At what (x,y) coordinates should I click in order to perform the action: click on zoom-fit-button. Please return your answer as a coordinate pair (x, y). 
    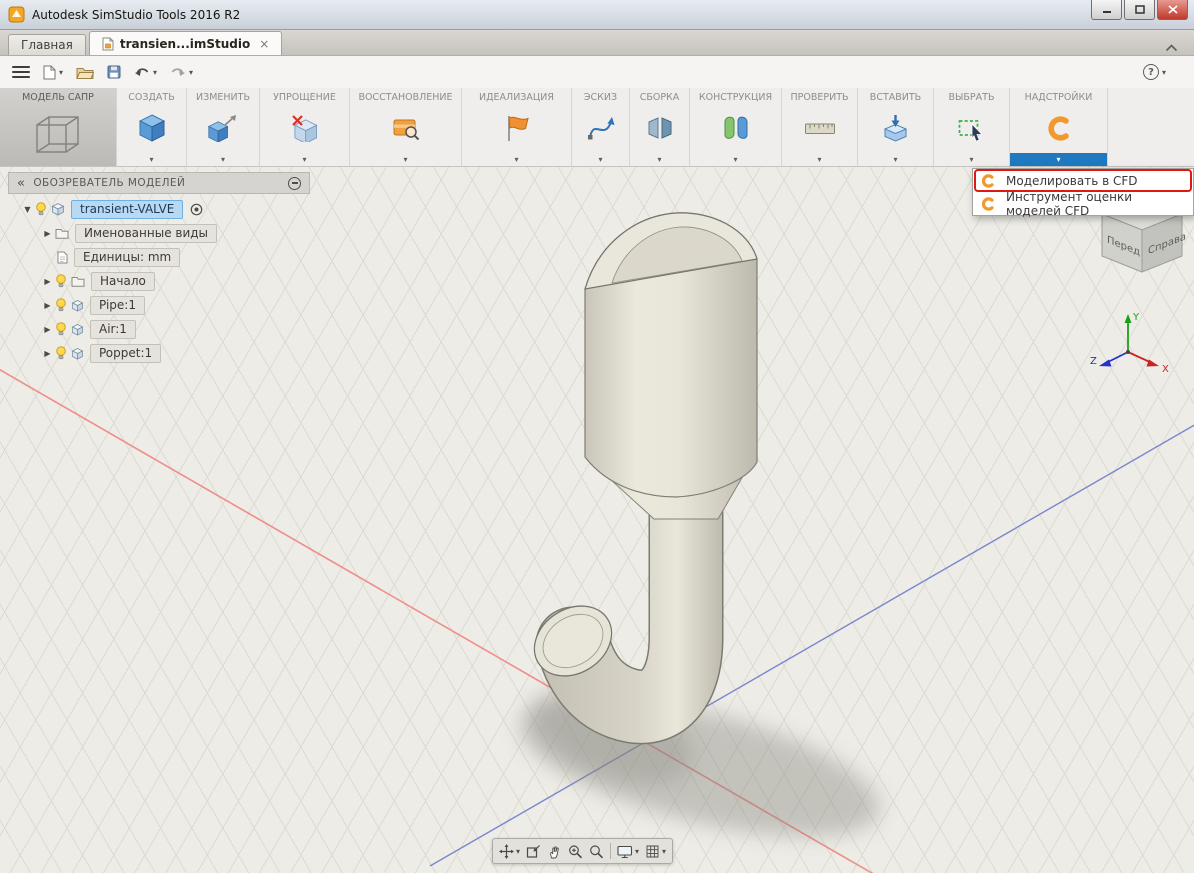
    Looking at the image, I should click on (596, 851).